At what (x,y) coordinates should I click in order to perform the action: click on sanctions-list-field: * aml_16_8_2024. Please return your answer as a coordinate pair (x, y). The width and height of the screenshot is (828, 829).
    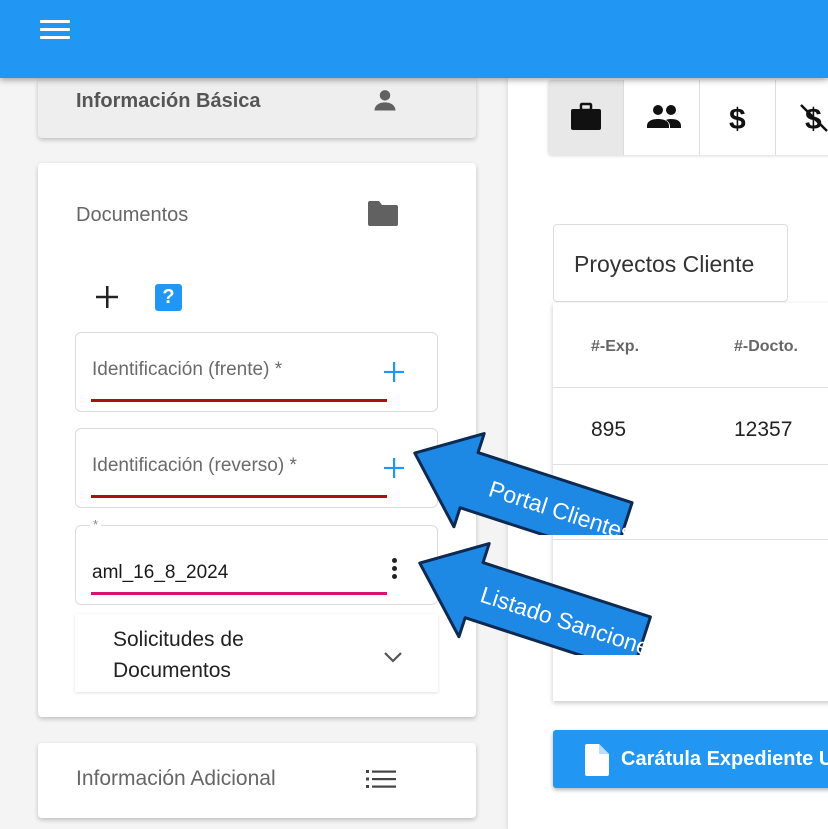
    Looking at the image, I should click on (256, 561).